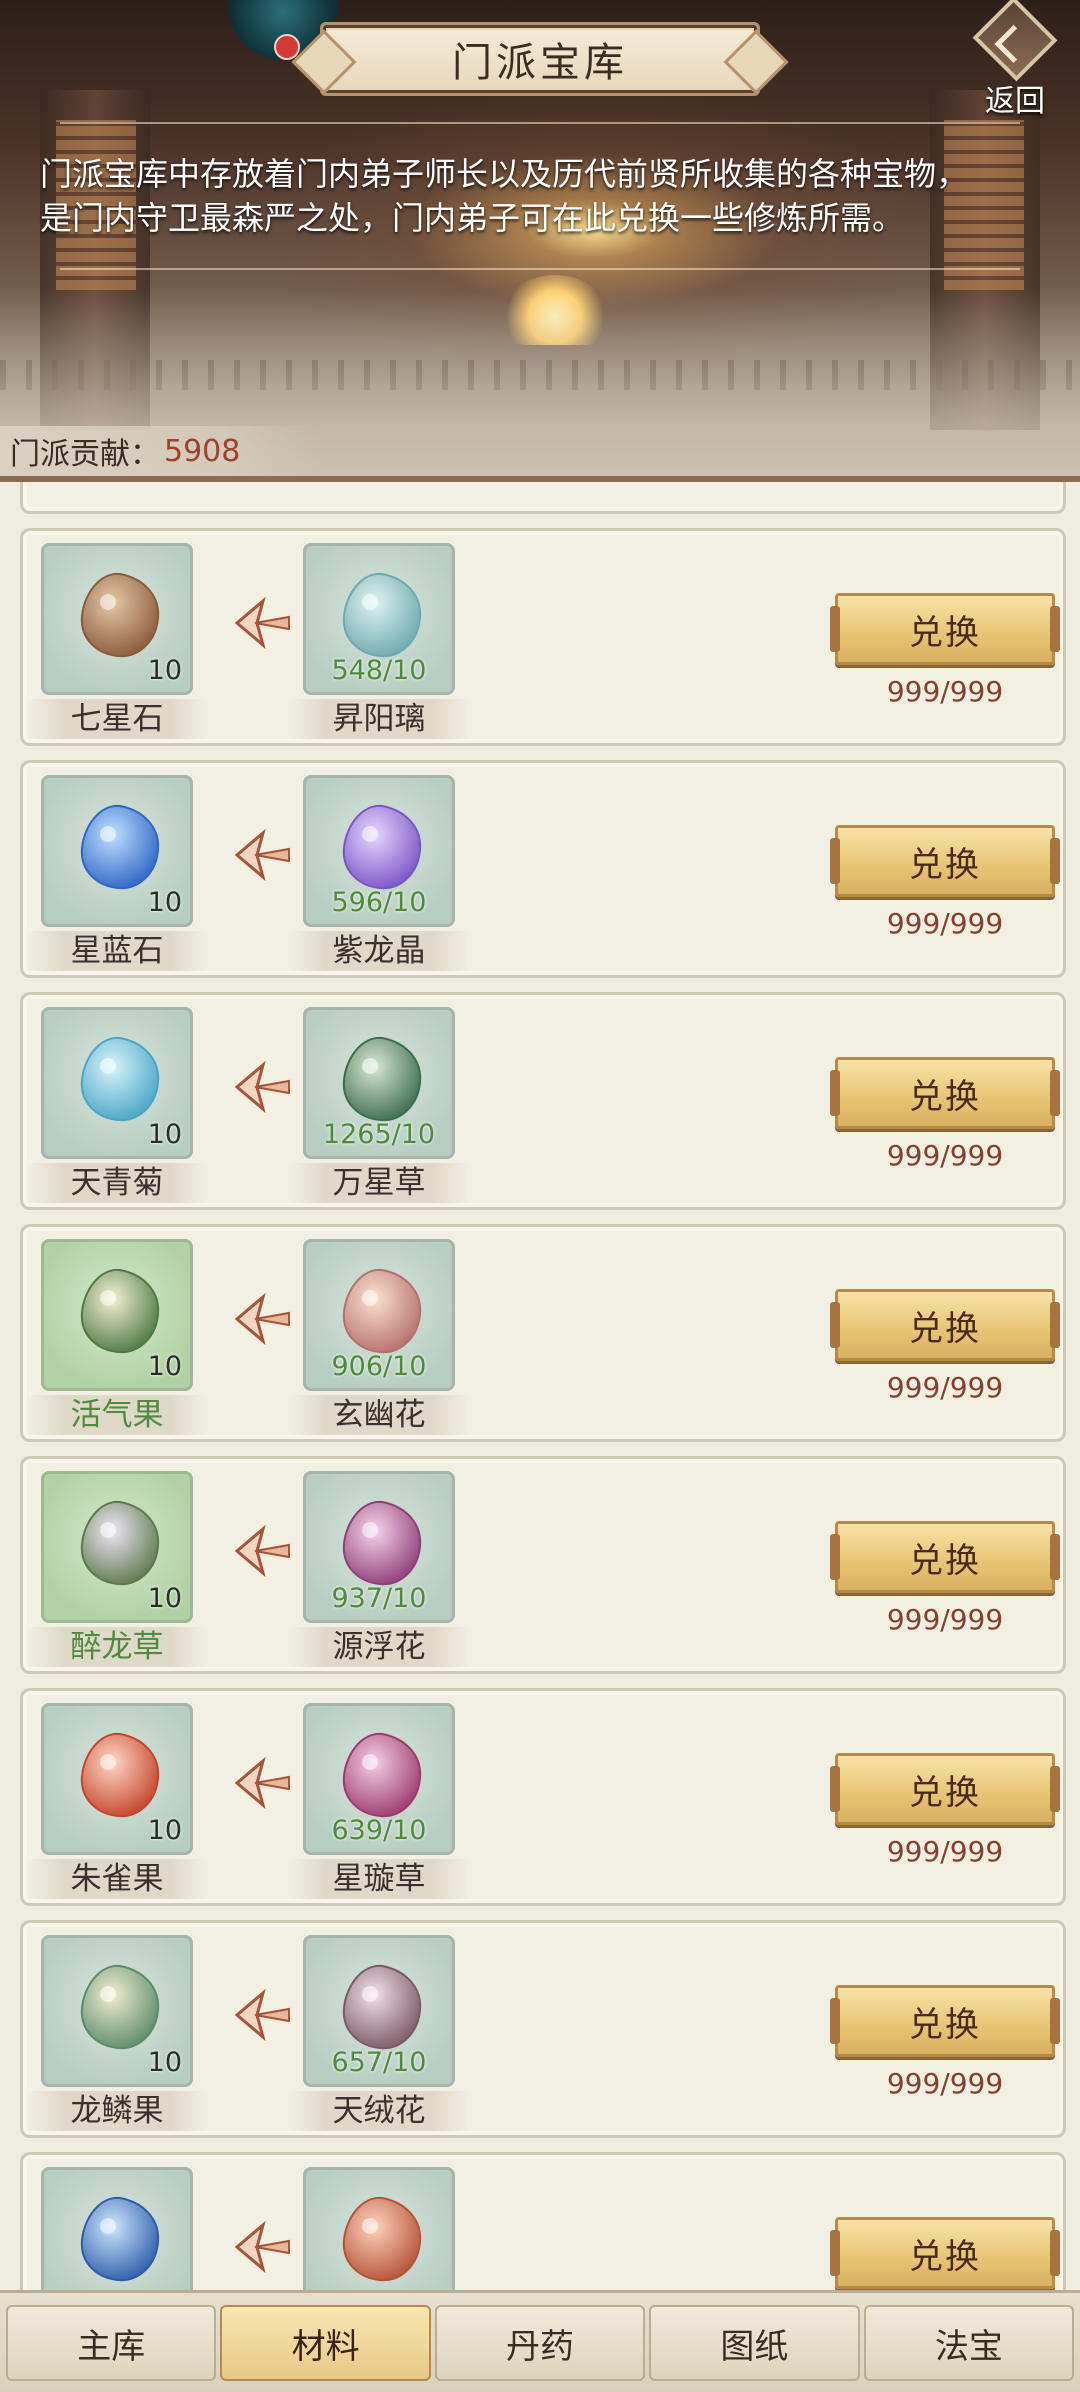 The width and height of the screenshot is (1080, 2392). I want to click on target-item-slot: 596/10, so click(379, 851).